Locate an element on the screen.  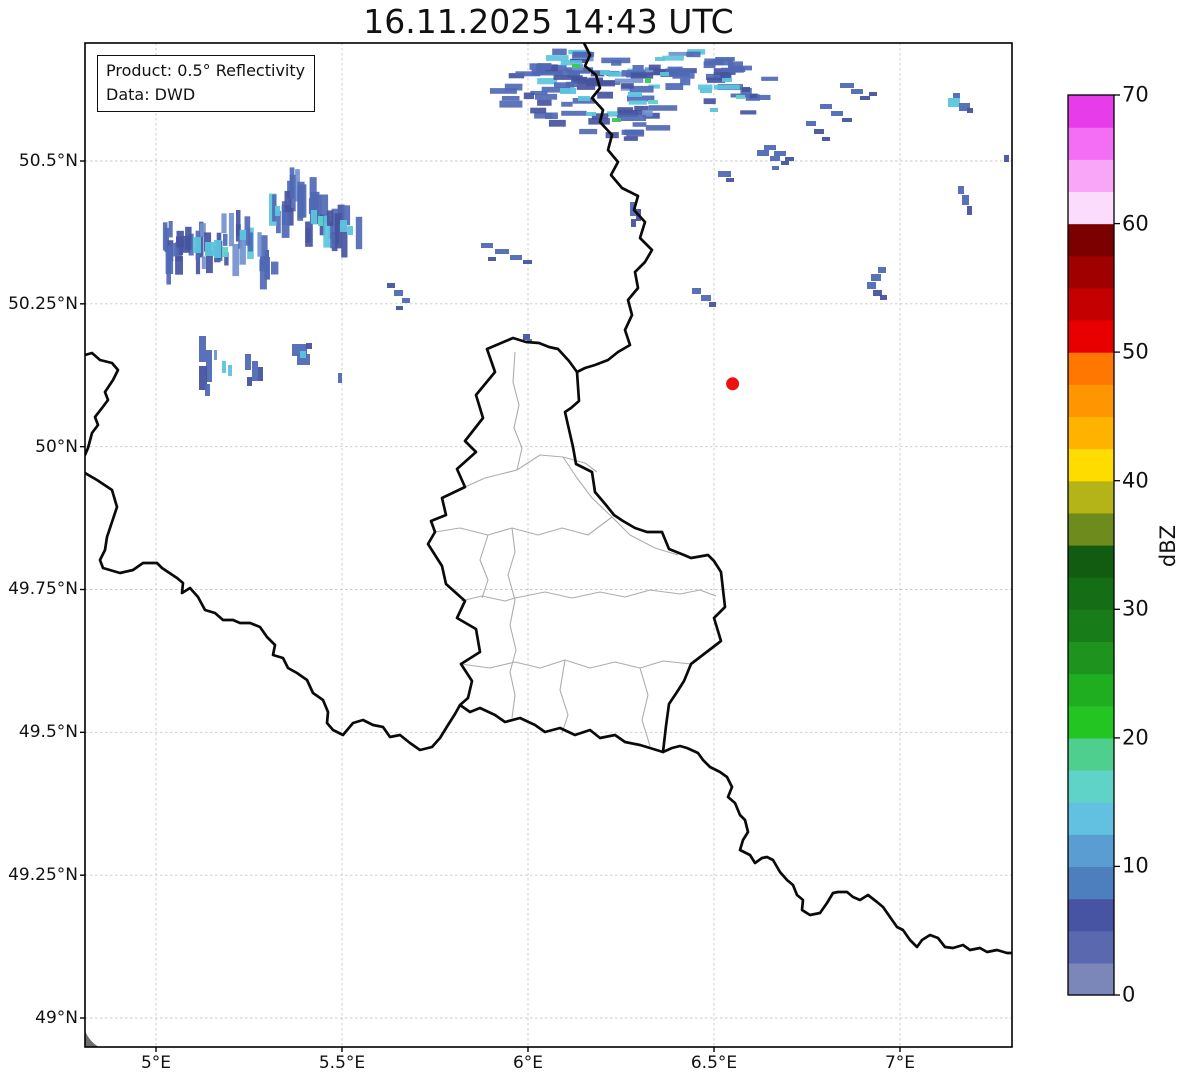
colorbar-tick-label: 60 is located at coordinates (1135, 223).